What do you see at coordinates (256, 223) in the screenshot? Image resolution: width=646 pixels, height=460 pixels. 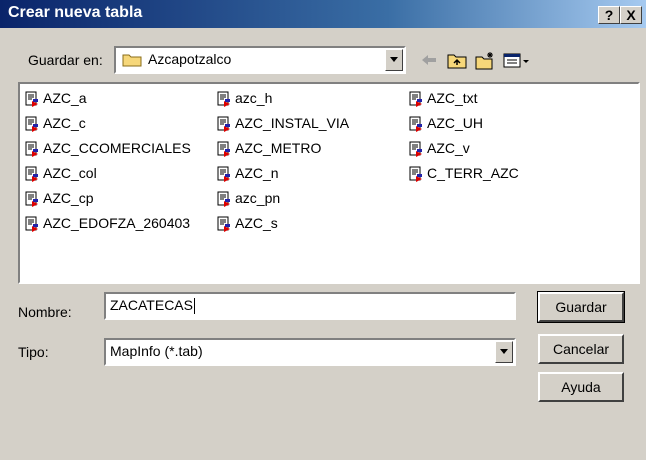 I see `file-name: AZC_s` at bounding box center [256, 223].